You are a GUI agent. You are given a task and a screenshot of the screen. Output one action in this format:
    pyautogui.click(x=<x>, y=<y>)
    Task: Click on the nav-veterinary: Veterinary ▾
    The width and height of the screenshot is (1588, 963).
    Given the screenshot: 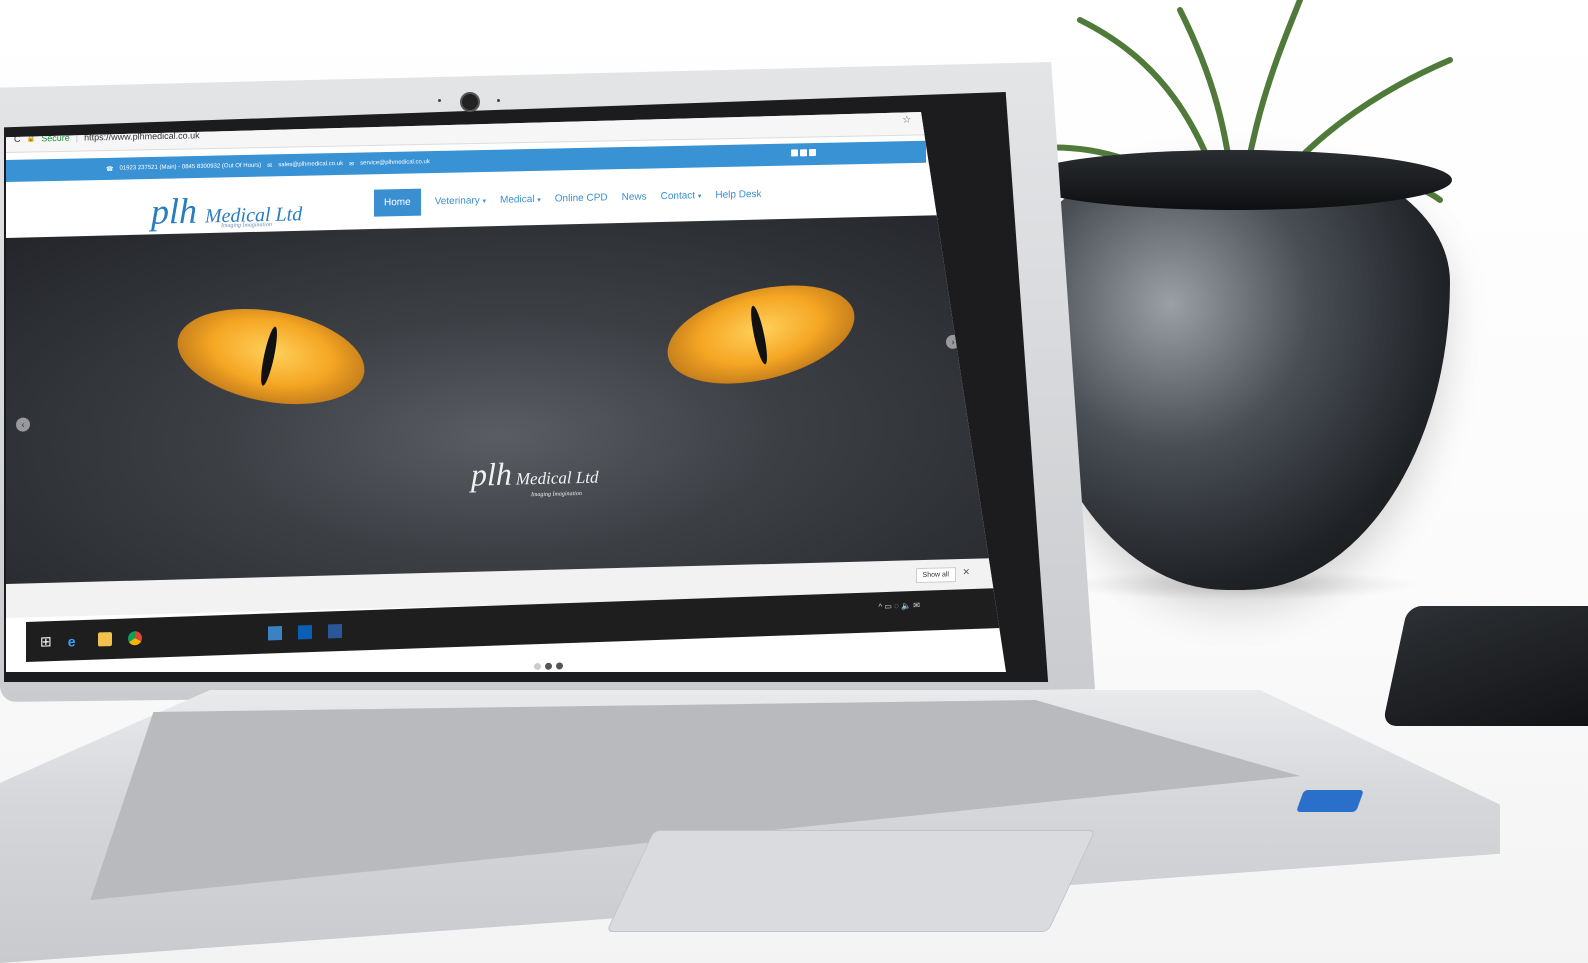 What is the action you would take?
    pyautogui.click(x=460, y=201)
    